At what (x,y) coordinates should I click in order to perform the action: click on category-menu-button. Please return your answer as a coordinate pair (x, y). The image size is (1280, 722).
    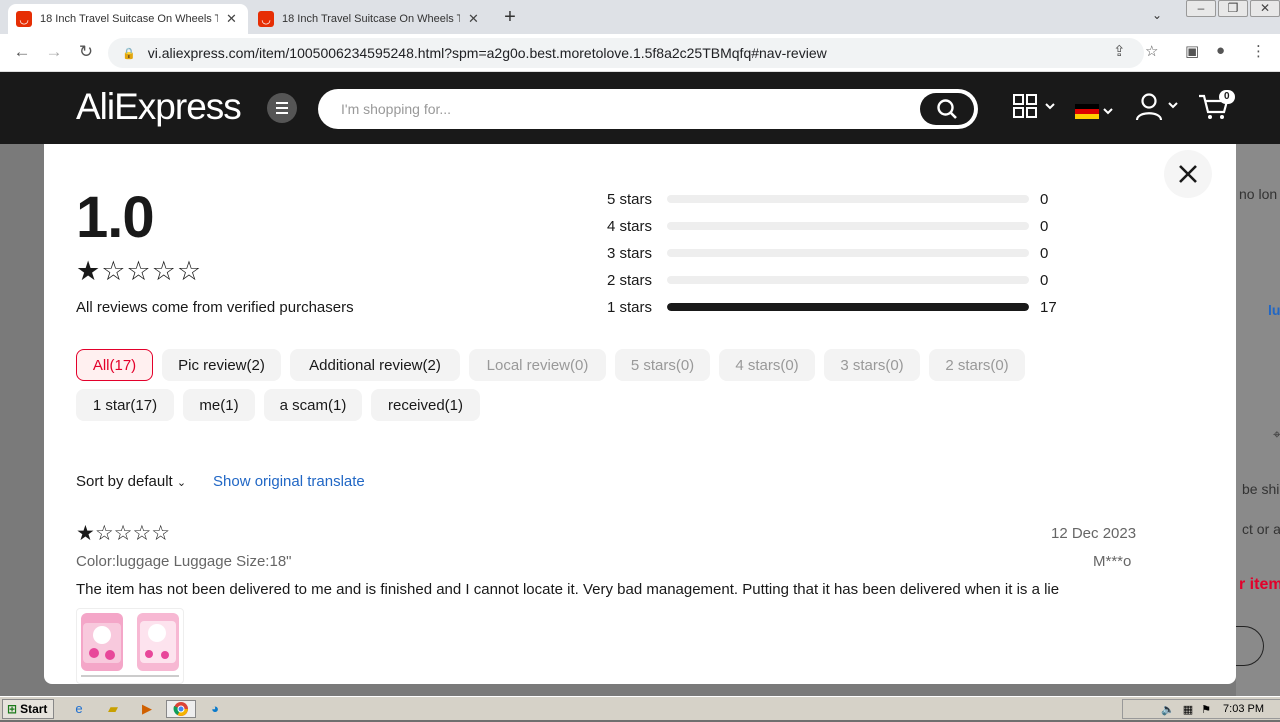
    Looking at the image, I should click on (282, 108).